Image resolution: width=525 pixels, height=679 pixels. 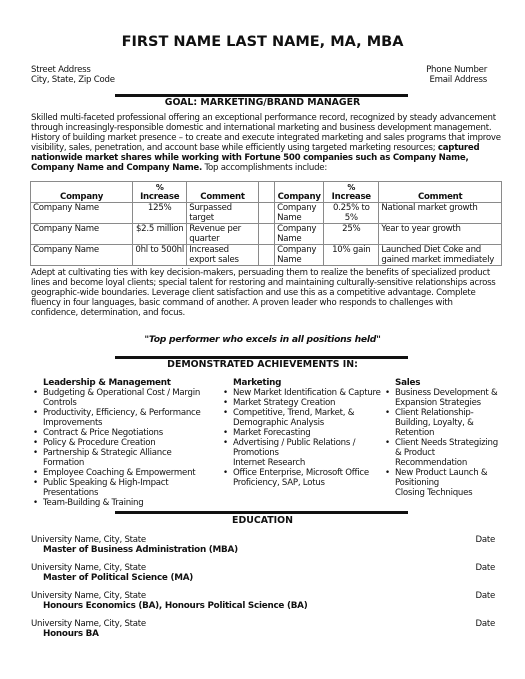 I want to click on achievement-item: • Team-Building & Training, so click(x=121, y=503).